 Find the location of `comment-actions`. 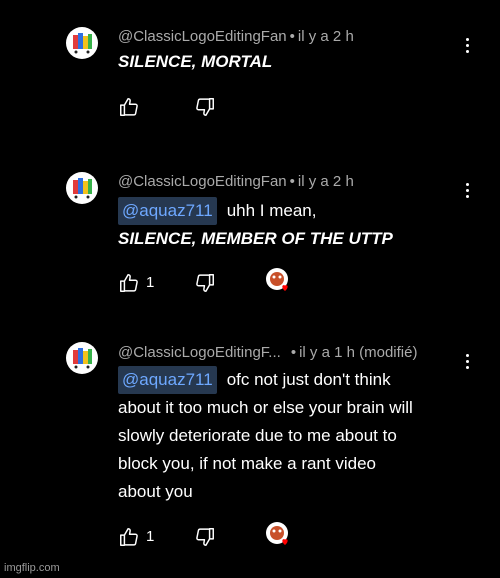

comment-actions is located at coordinates (268, 108).